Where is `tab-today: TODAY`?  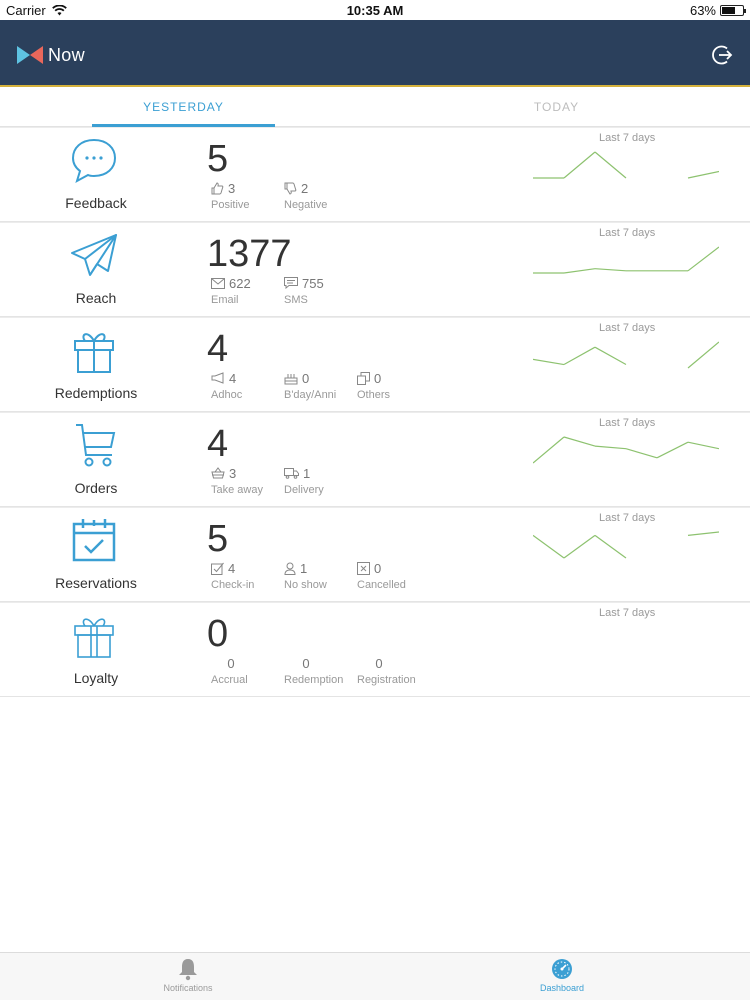 tab-today: TODAY is located at coordinates (556, 108).